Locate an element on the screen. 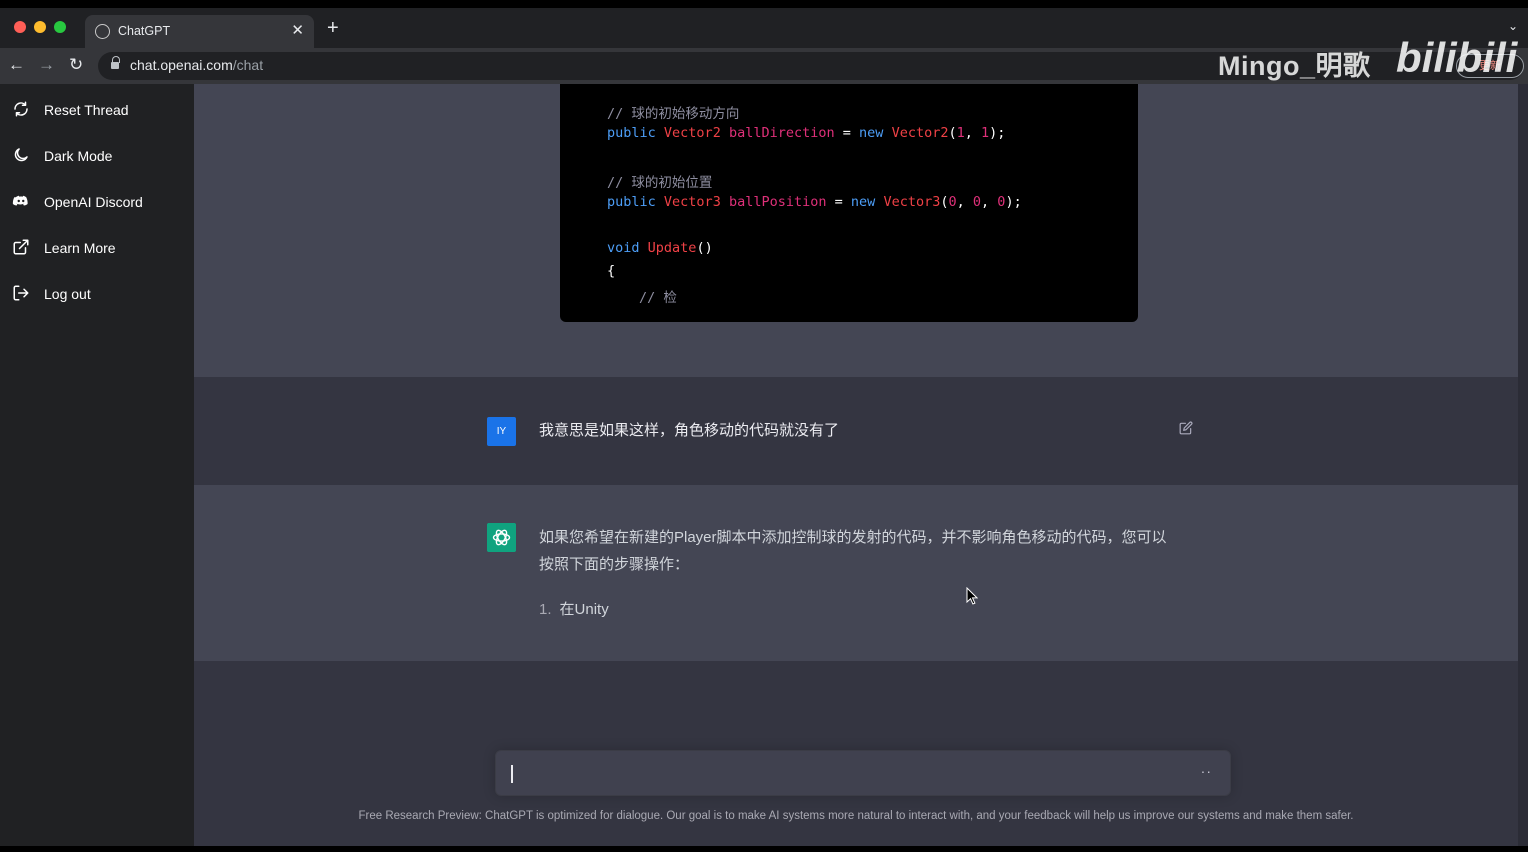 The image size is (1528, 852). tab-search-icon: ⌄ is located at coordinates (1513, 26).